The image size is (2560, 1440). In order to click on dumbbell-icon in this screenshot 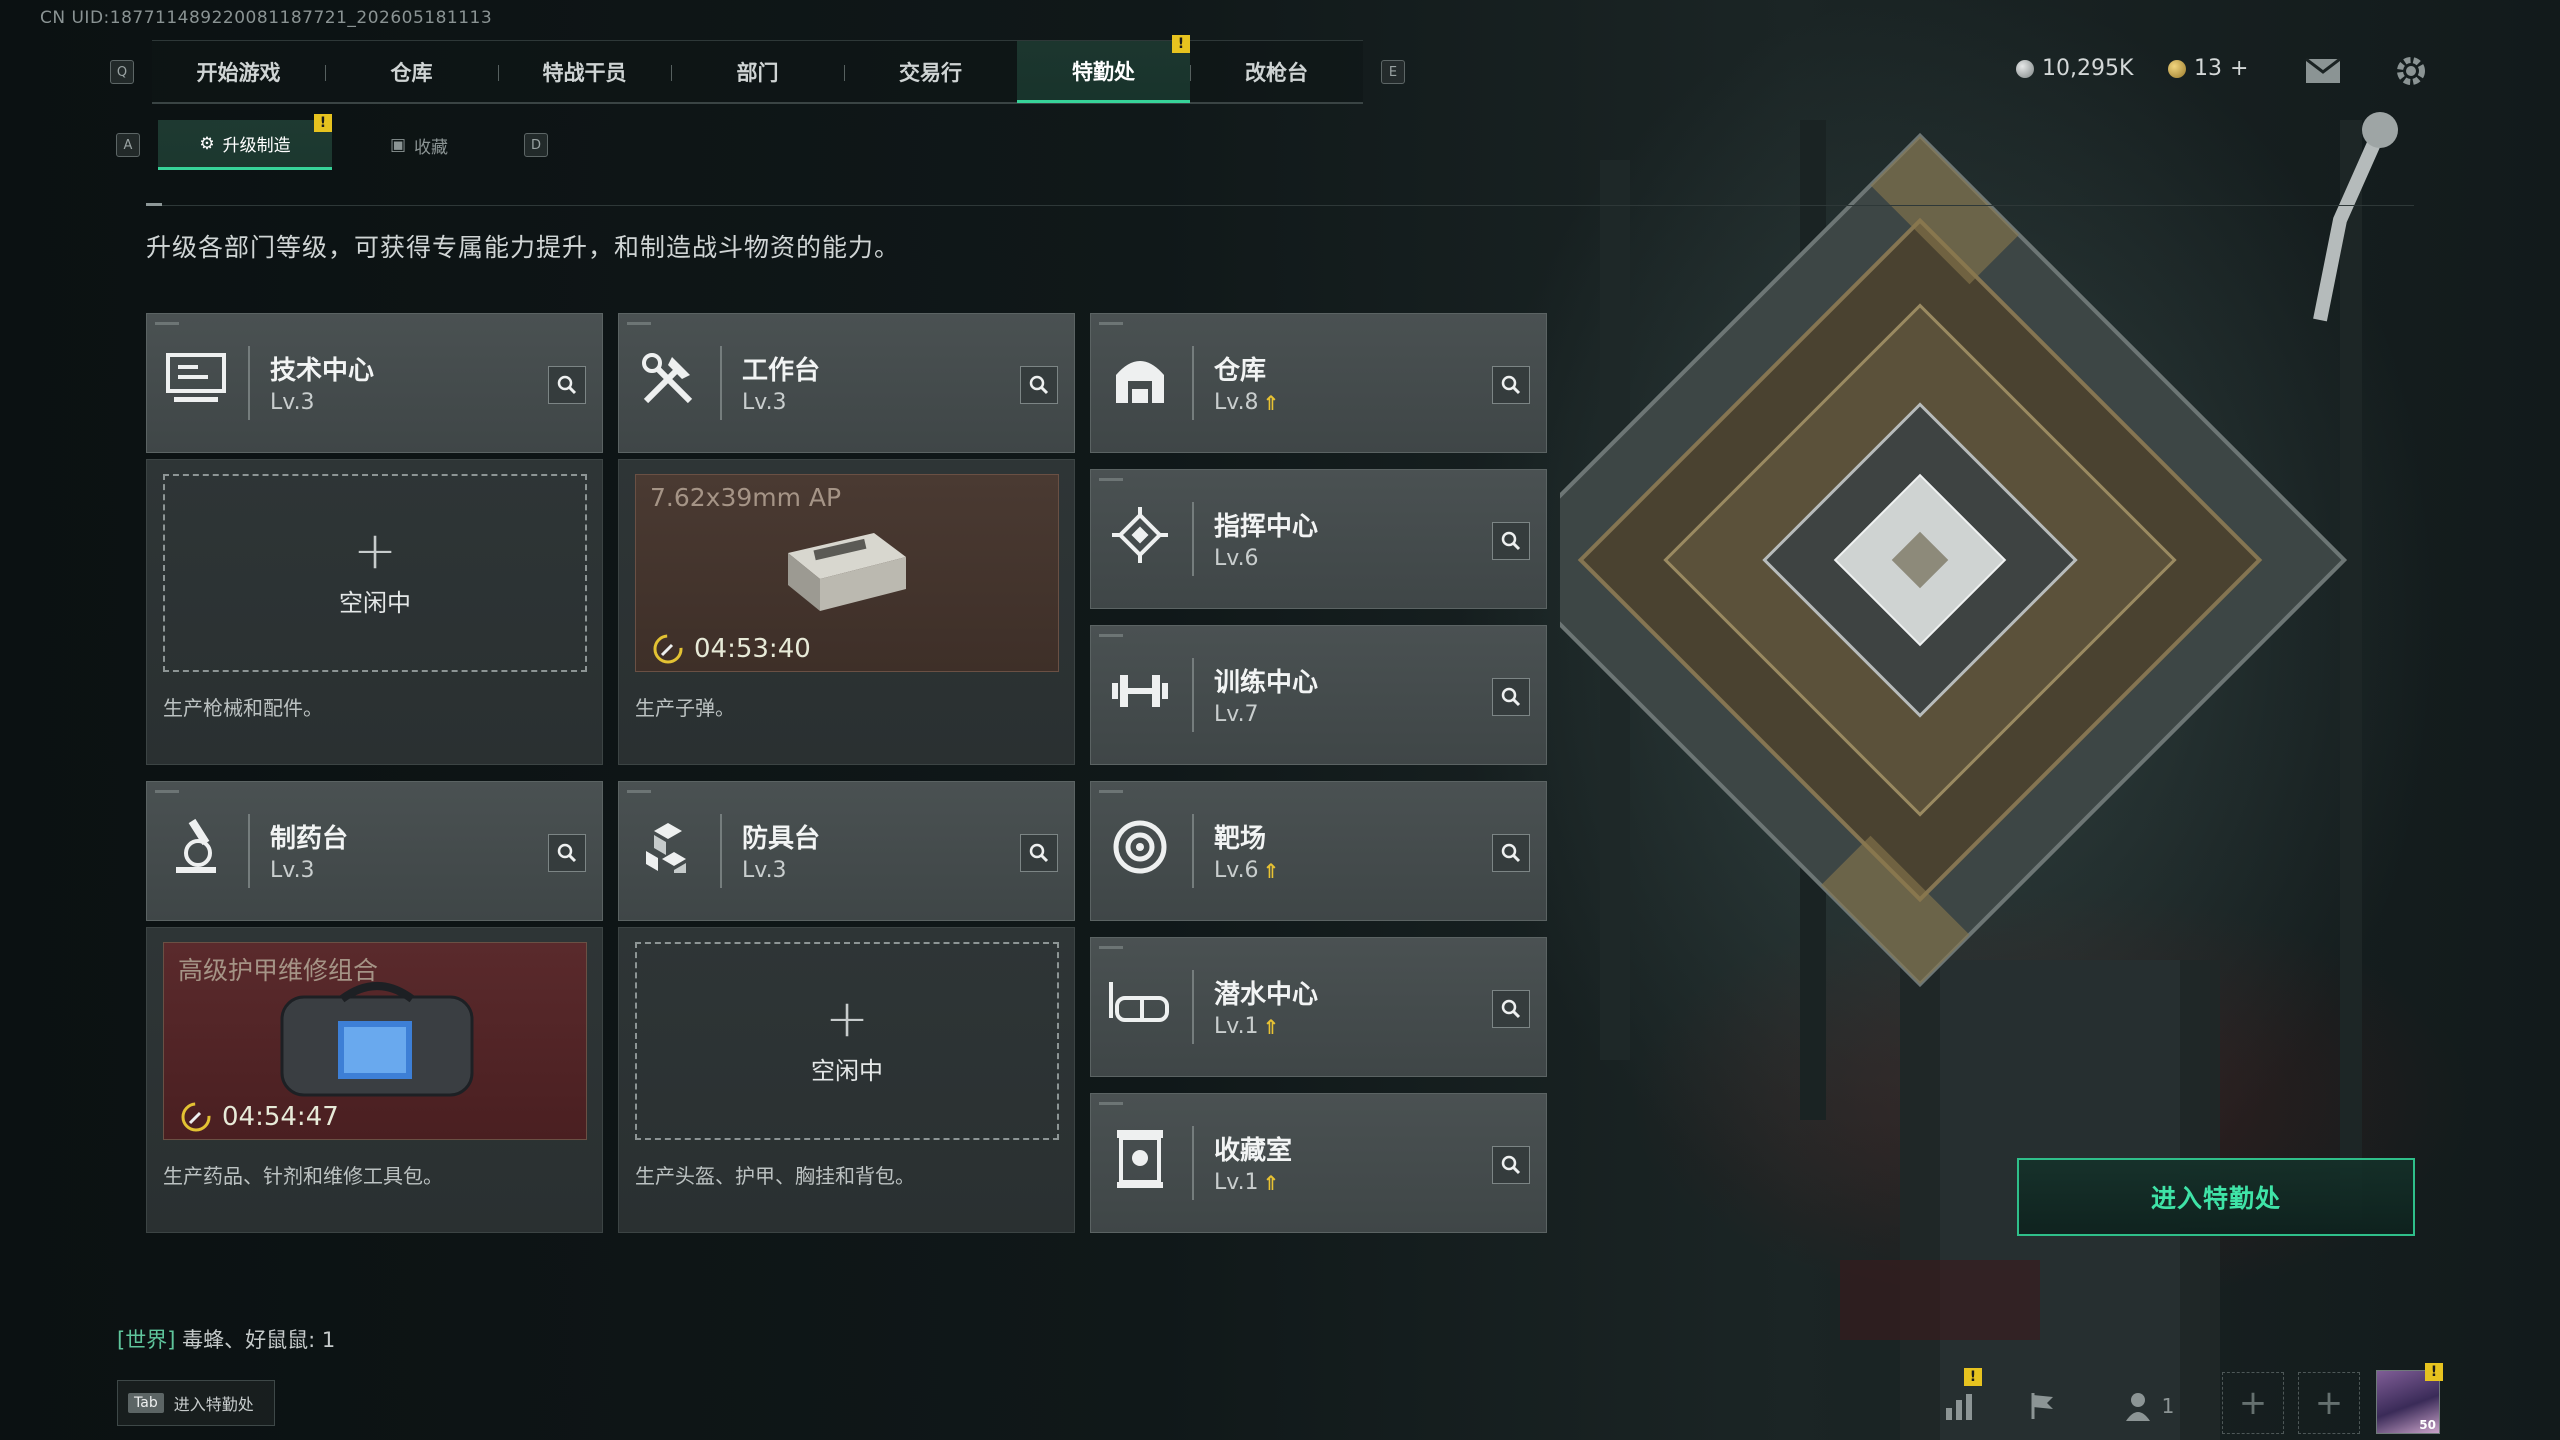, I will do `click(1140, 691)`.